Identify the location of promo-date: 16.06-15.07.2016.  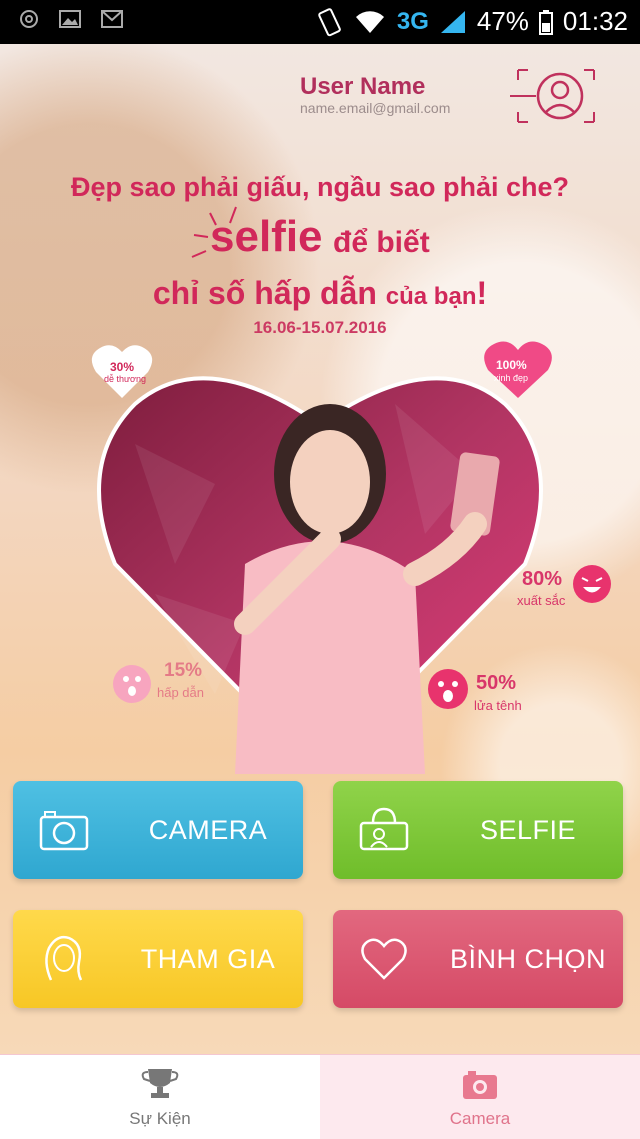
(320, 327).